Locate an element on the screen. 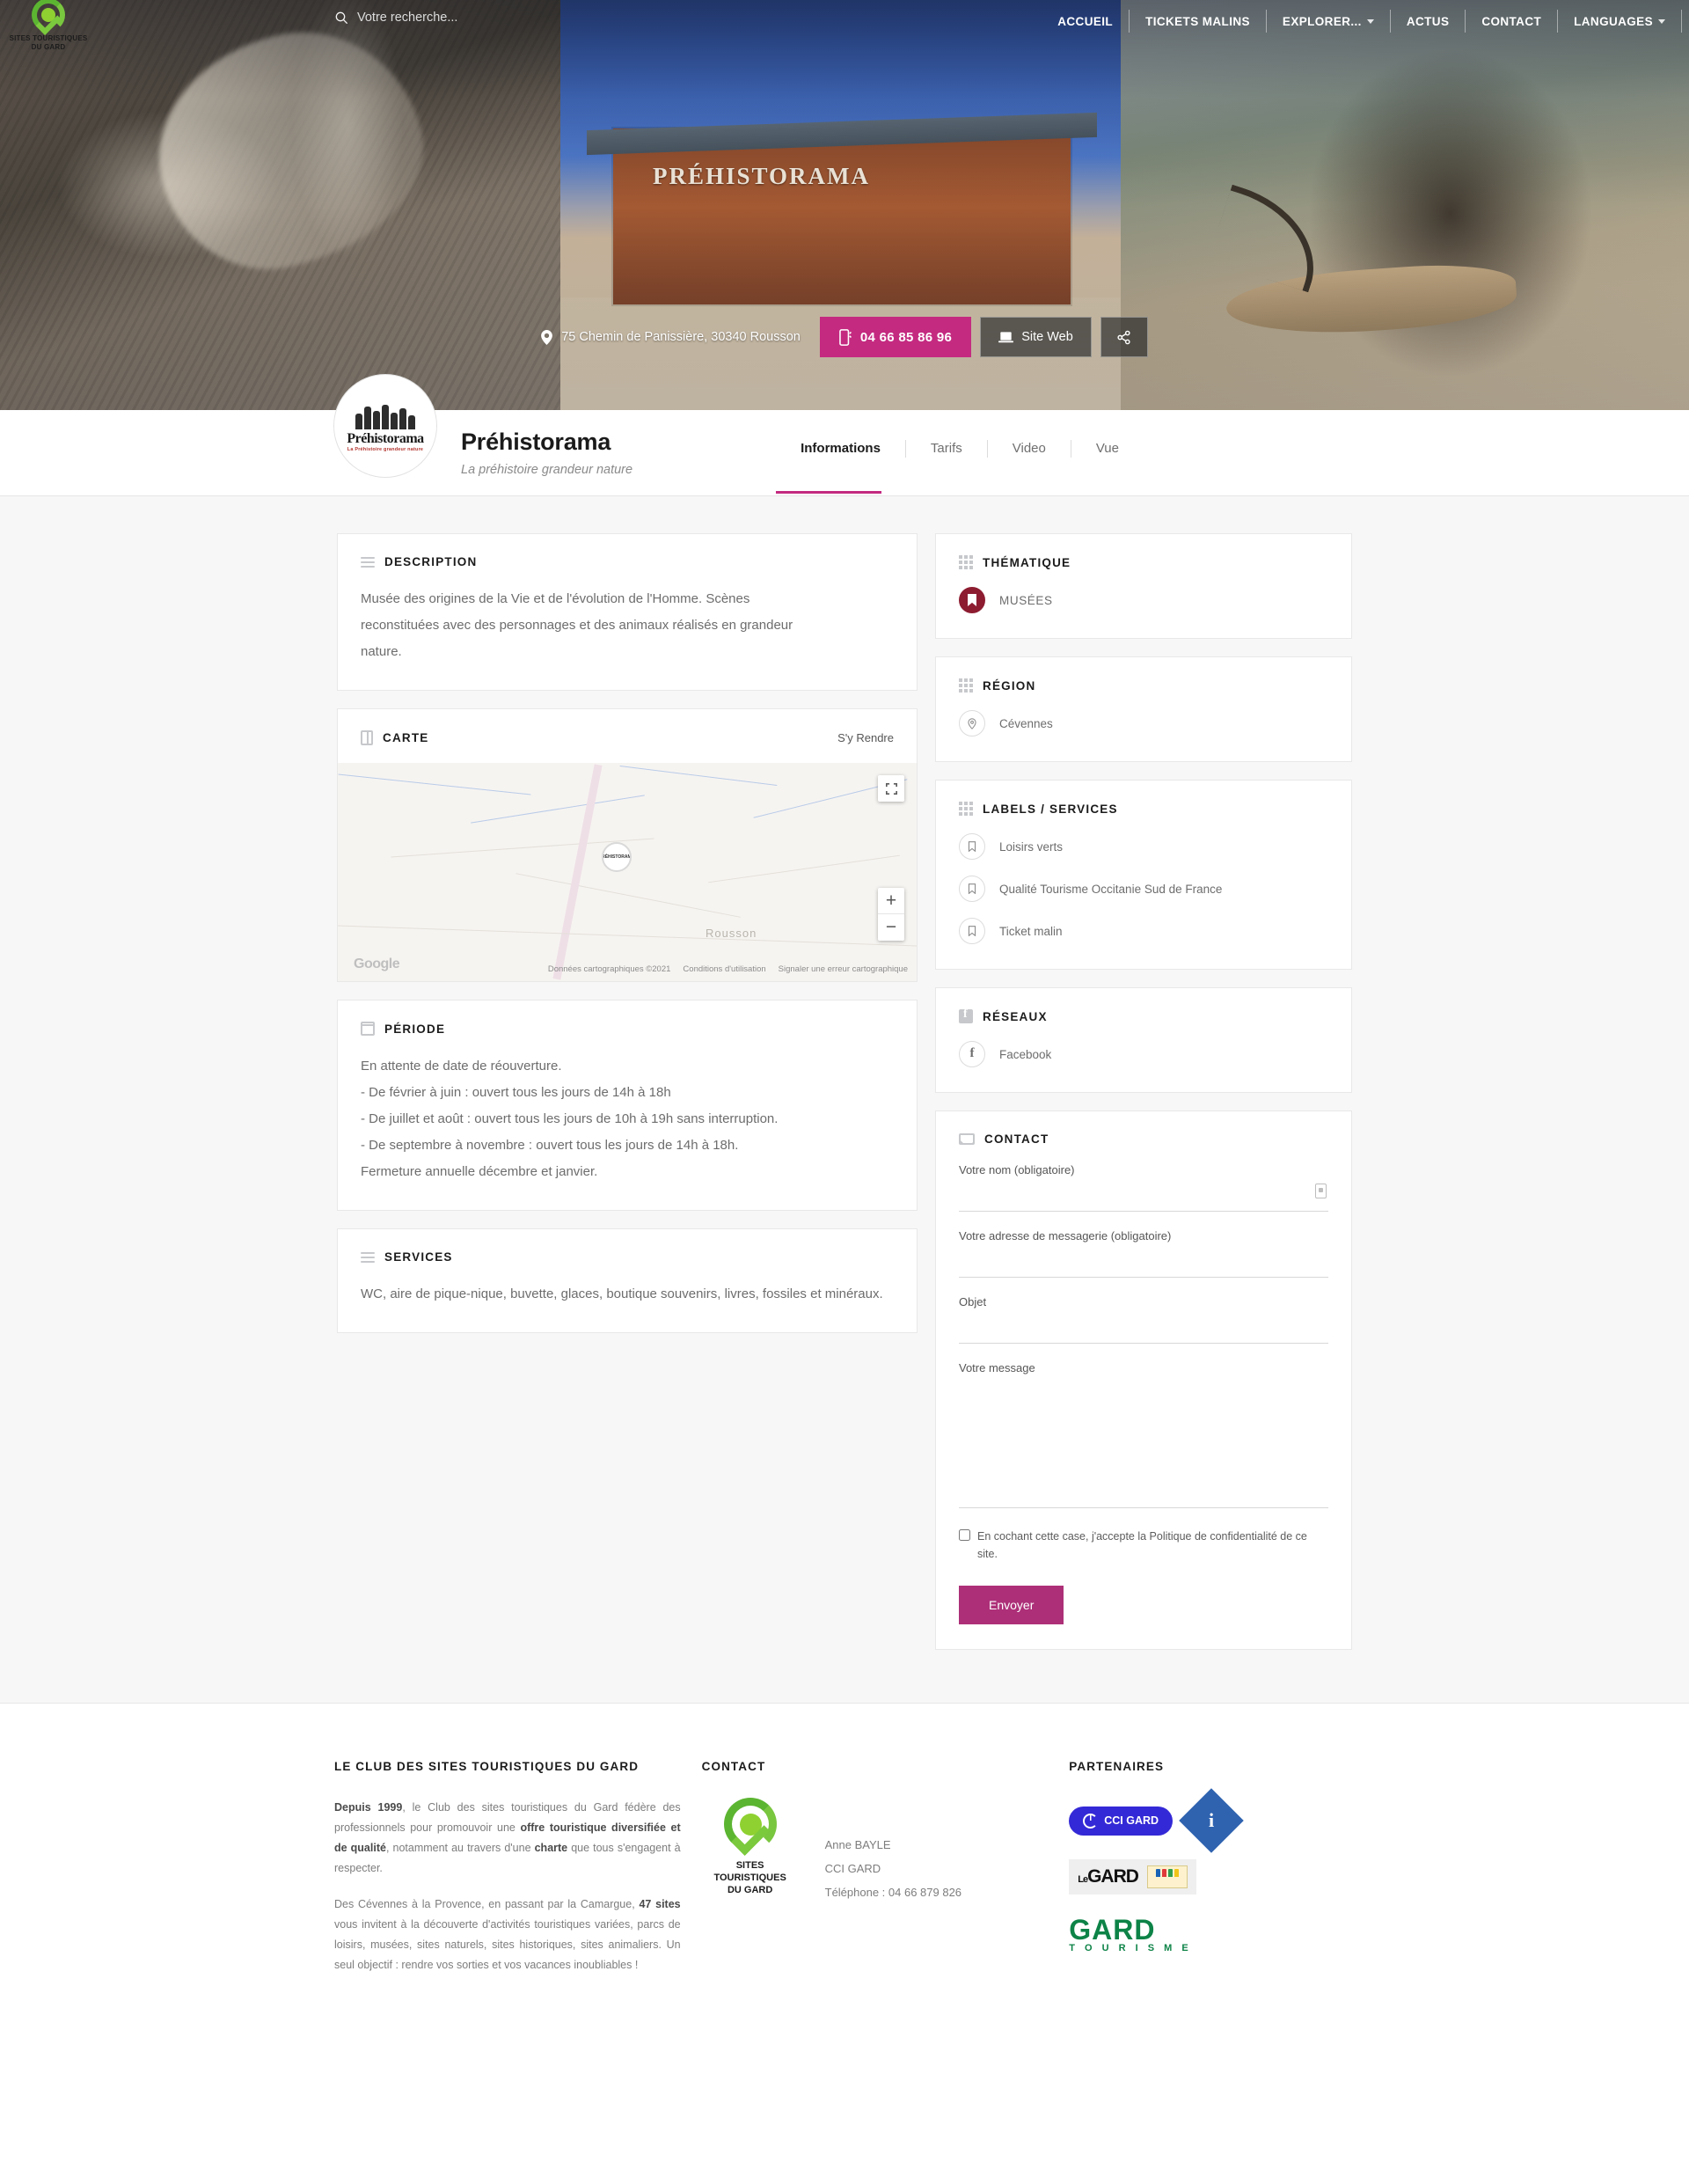  share-button is located at coordinates (1124, 337).